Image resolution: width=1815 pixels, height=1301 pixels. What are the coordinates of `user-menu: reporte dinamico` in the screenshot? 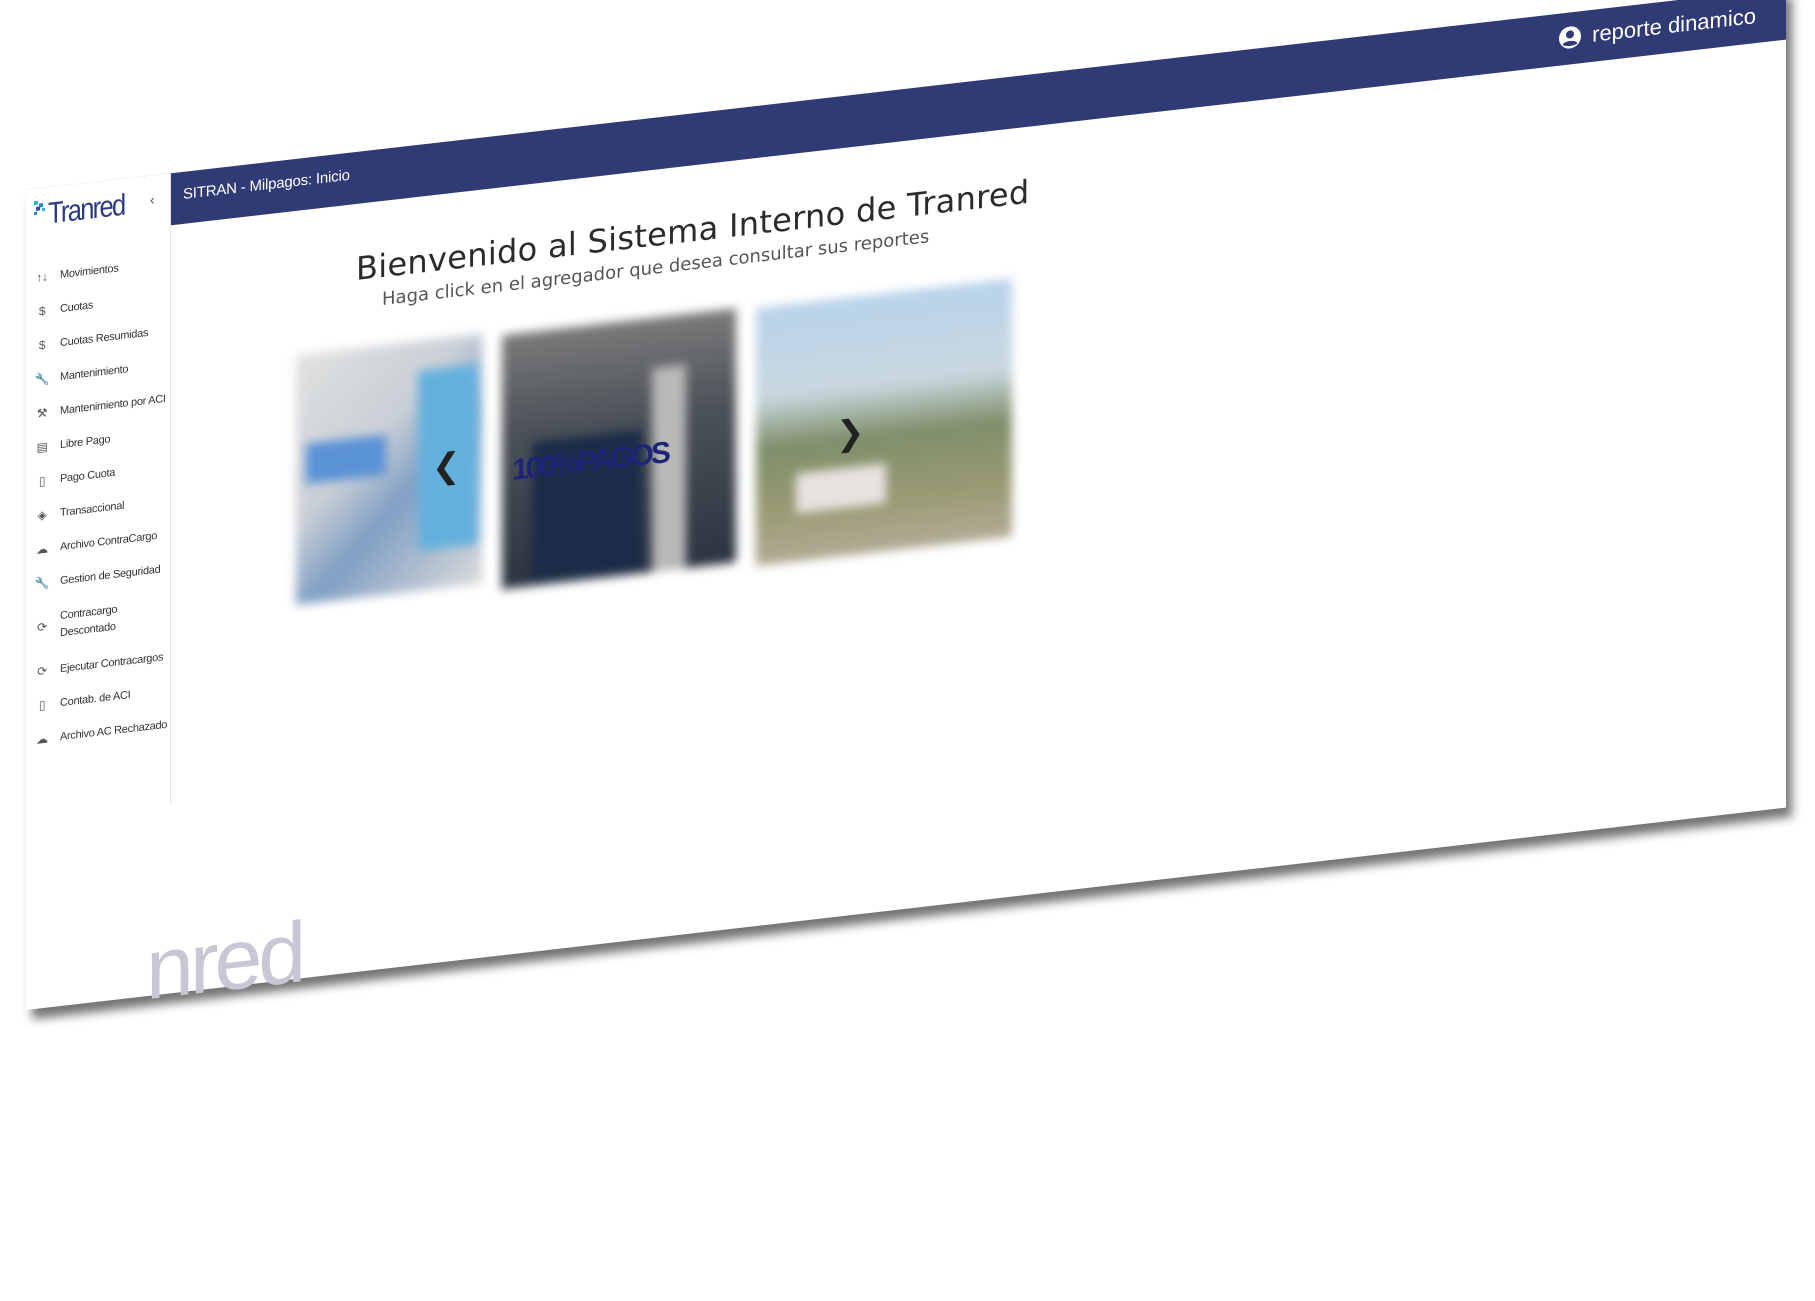 It's located at (1657, 27).